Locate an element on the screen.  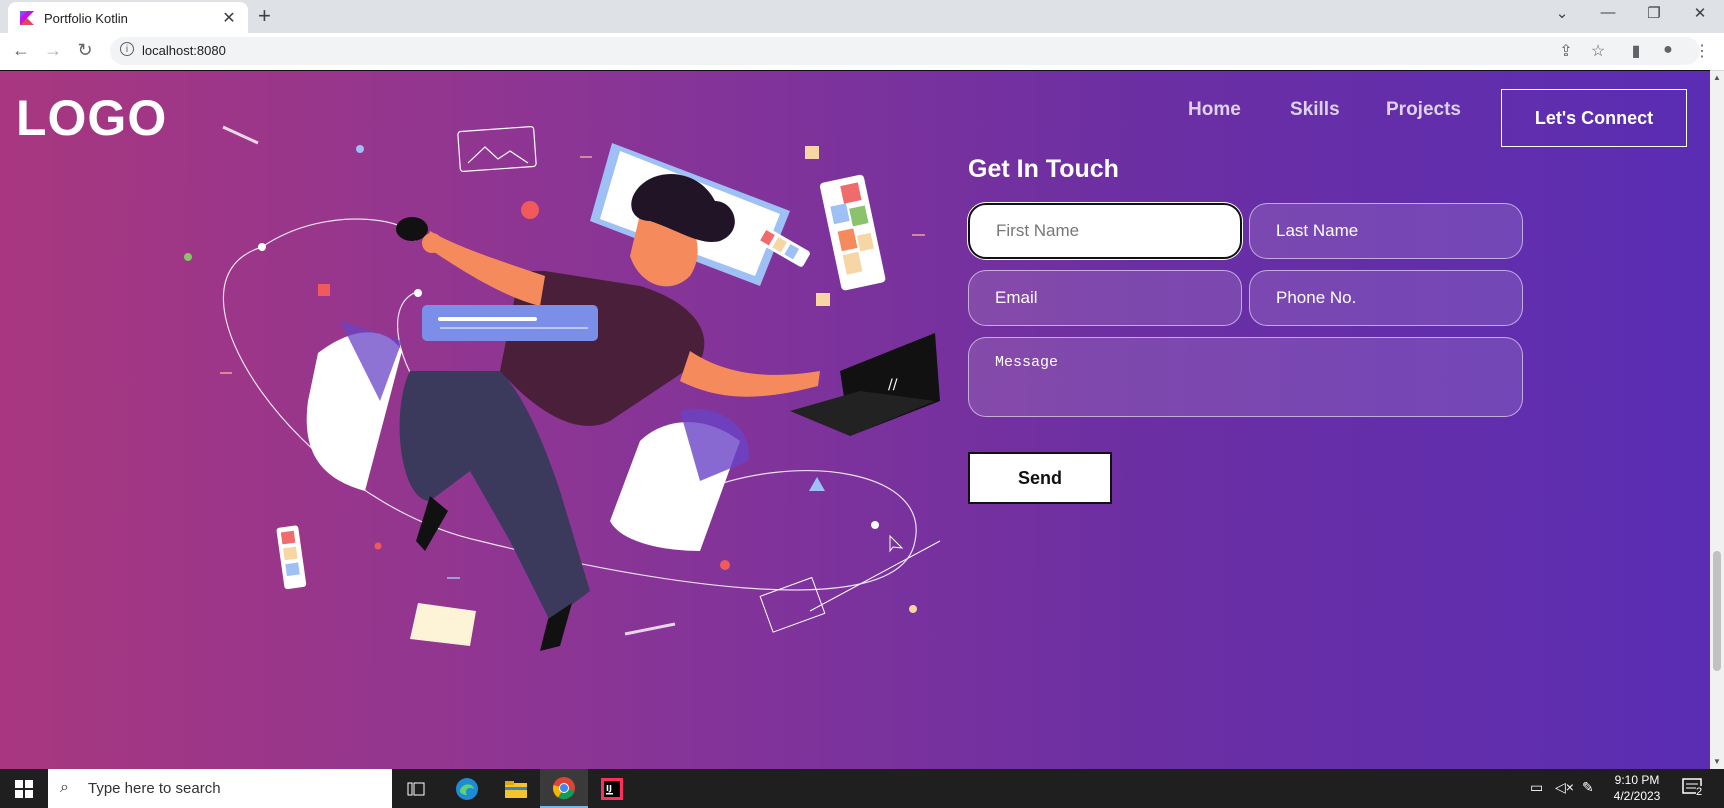
svg-text: IJ is located at coordinates (609, 788).